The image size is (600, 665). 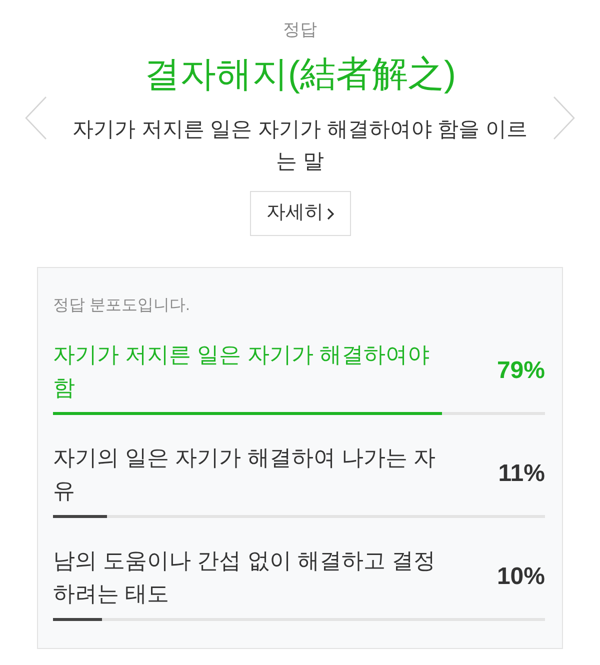 I want to click on details-button: 자세히, so click(x=300, y=213).